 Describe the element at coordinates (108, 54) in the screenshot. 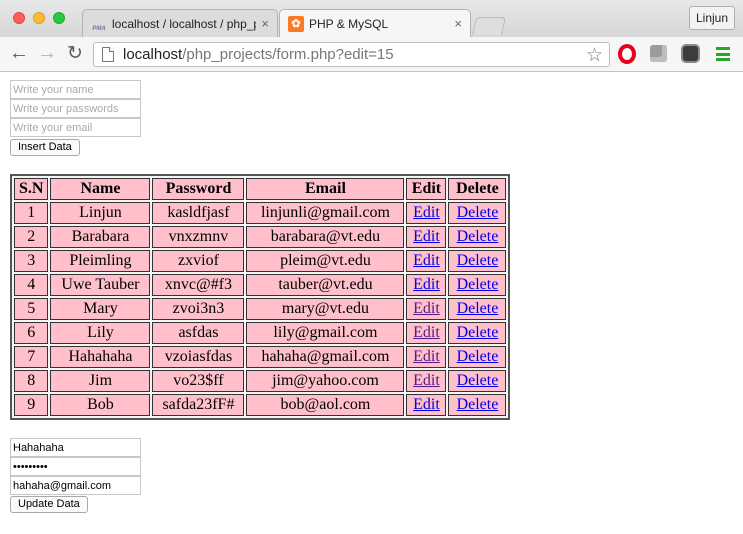

I see `page-icon` at that location.